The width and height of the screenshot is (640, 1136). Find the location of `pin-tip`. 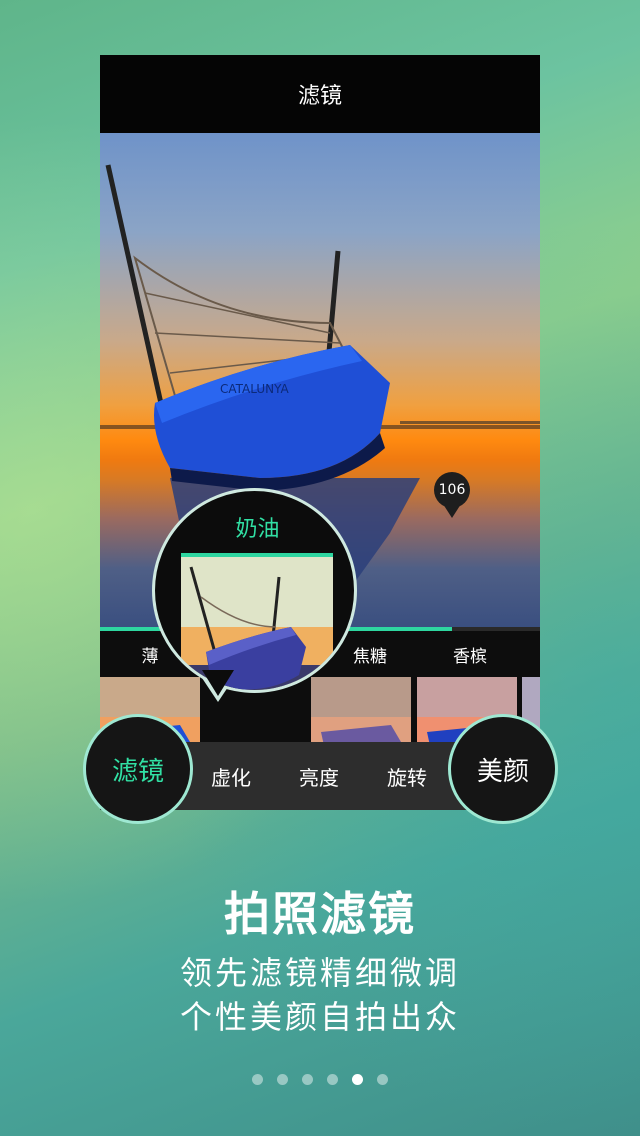

pin-tip is located at coordinates (452, 511).